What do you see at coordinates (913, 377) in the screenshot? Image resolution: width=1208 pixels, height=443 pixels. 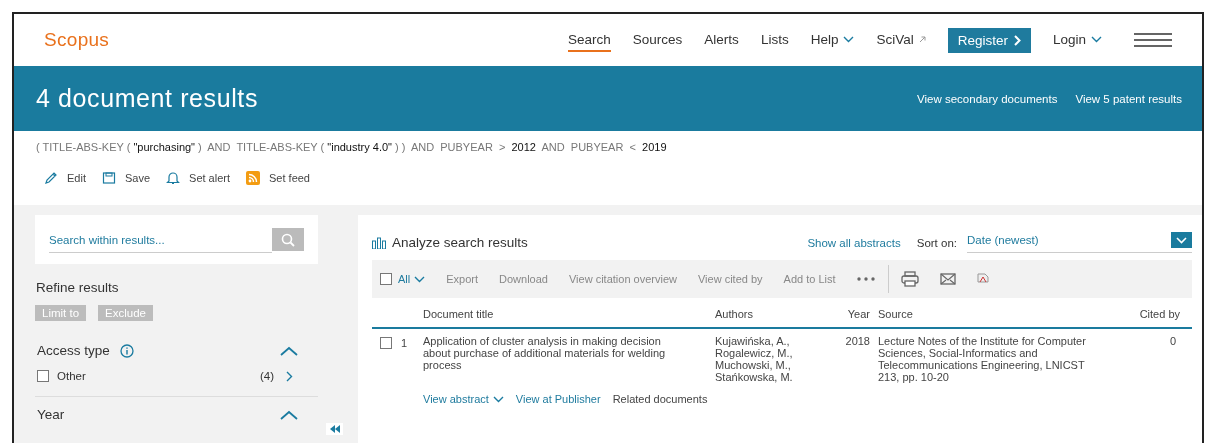 I see `source-detail: 213, pp. 10-20` at bounding box center [913, 377].